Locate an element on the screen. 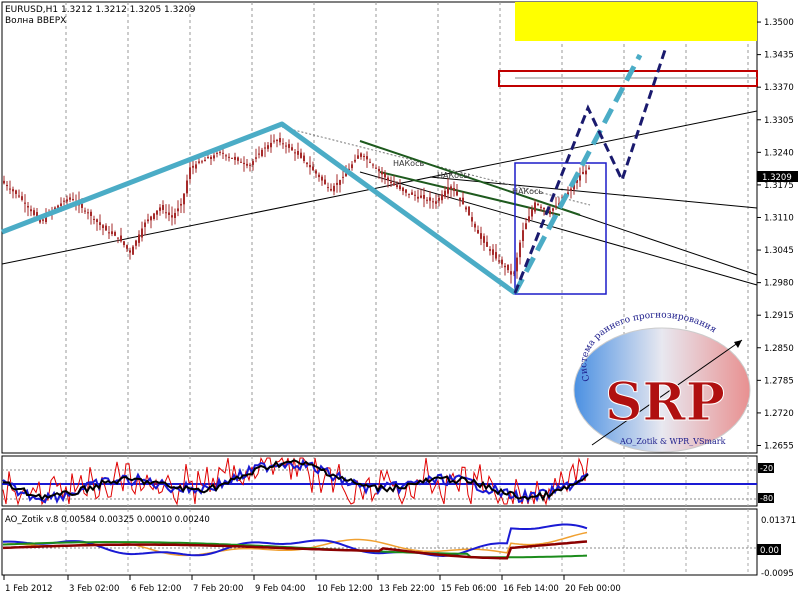 The width and height of the screenshot is (798, 596). label-nakos2: НАКось is located at coordinates (527, 191).